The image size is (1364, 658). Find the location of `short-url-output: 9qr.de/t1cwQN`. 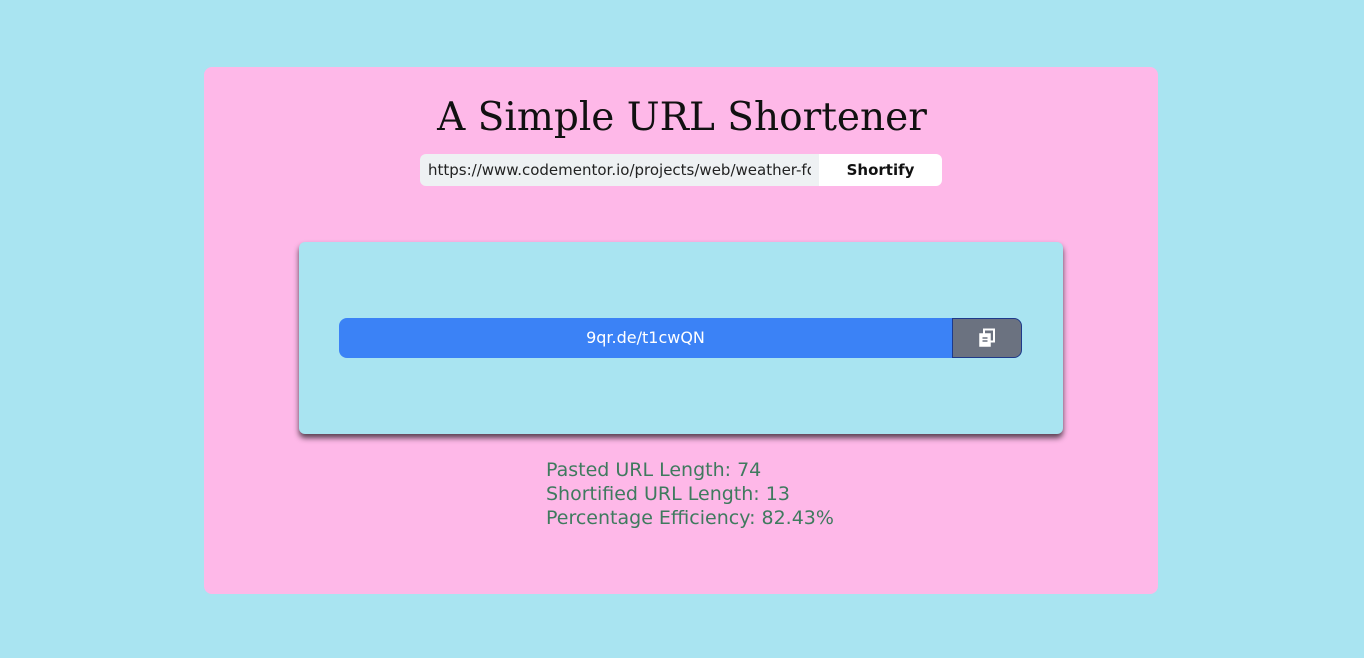

short-url-output: 9qr.de/t1cwQN is located at coordinates (645, 338).